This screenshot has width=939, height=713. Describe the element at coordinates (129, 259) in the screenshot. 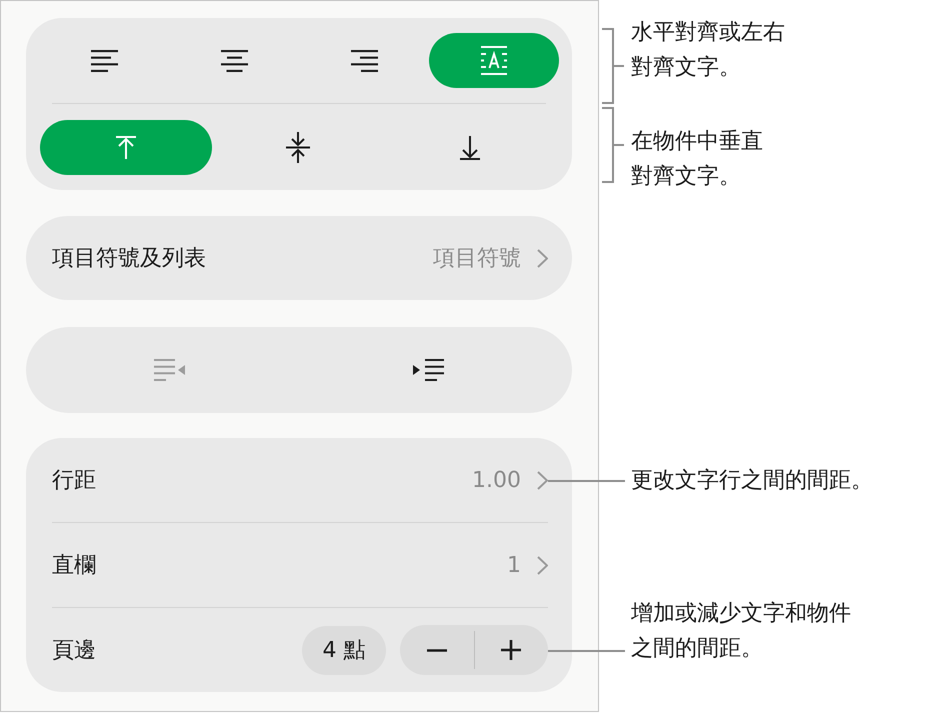

I see `bullets-label: 項目符號及列表` at that location.